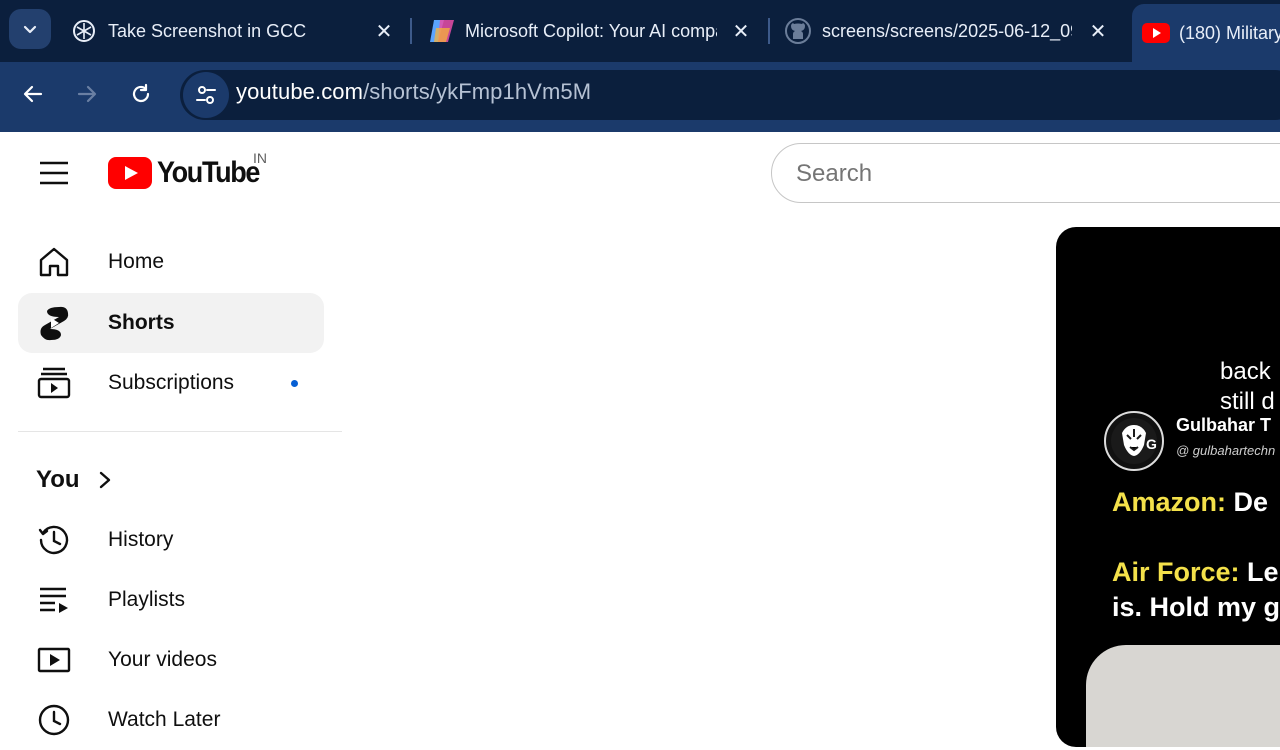 The image size is (1280, 750). Describe the element at coordinates (141, 539) in the screenshot. I see `sidebar-item-label: History` at that location.